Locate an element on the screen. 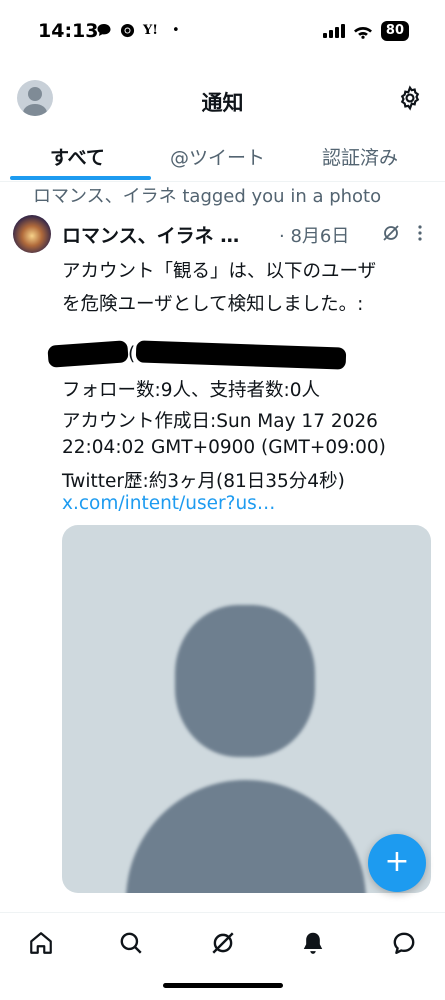 The width and height of the screenshot is (445, 1000). redacted-handle is located at coordinates (241, 355).